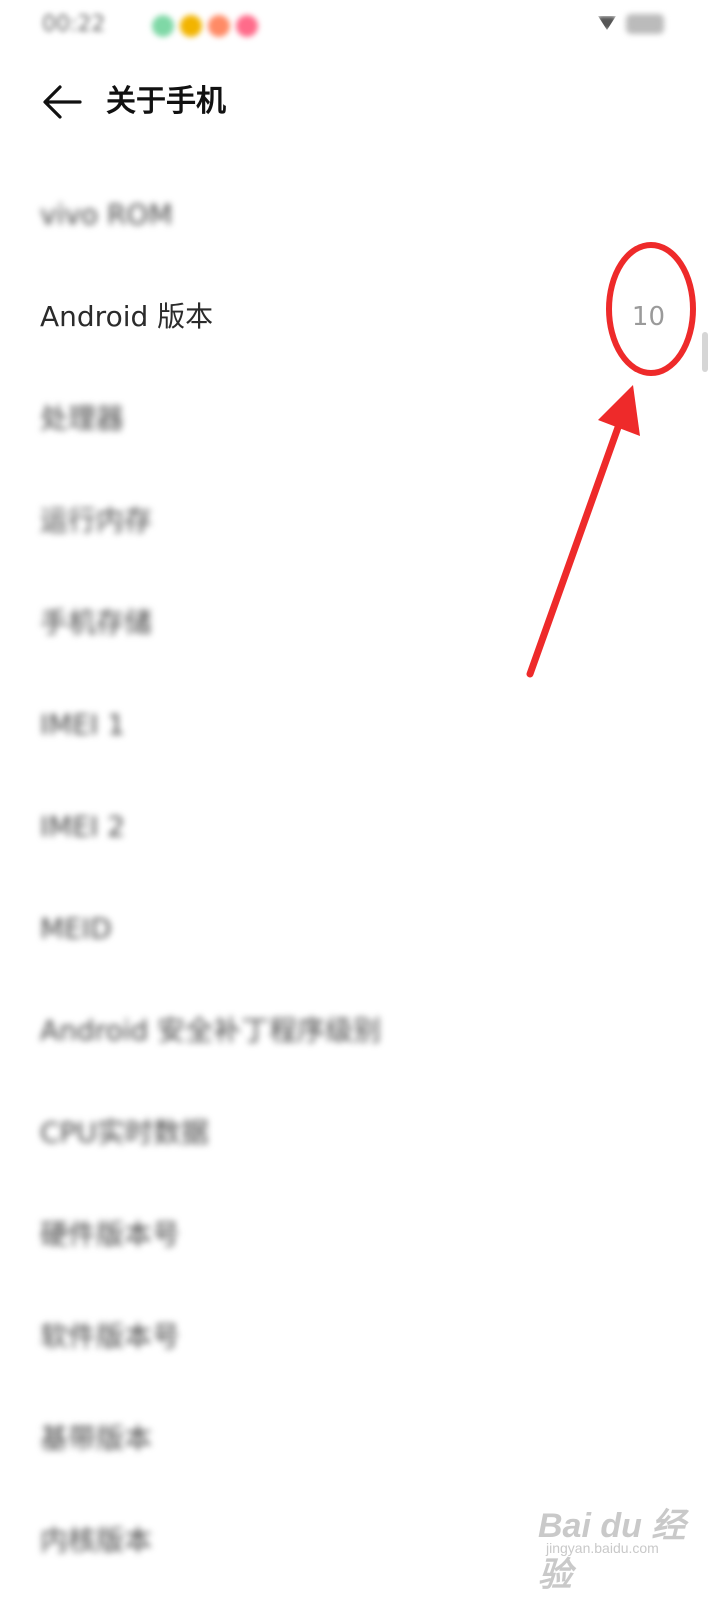 The height and width of the screenshot is (1600, 720). What do you see at coordinates (360, 30) in the screenshot?
I see `status-bar: 00:22` at bounding box center [360, 30].